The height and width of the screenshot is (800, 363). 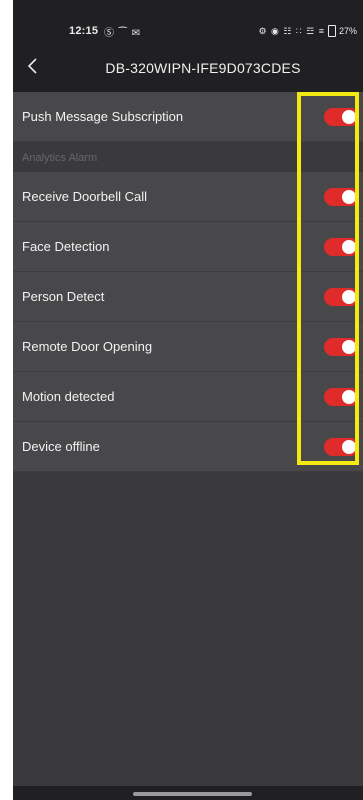 What do you see at coordinates (84, 196) in the screenshot?
I see `receive-doorbell-call-label: Receive Doorbell Call` at bounding box center [84, 196].